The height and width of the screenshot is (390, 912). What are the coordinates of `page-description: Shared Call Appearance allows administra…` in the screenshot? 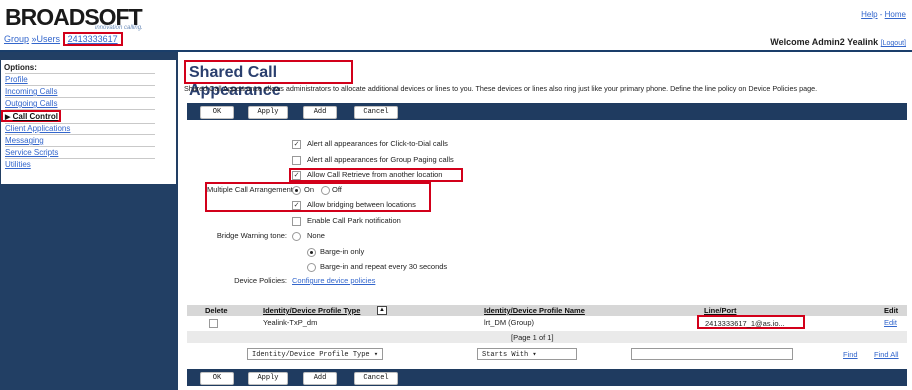 It's located at (501, 88).